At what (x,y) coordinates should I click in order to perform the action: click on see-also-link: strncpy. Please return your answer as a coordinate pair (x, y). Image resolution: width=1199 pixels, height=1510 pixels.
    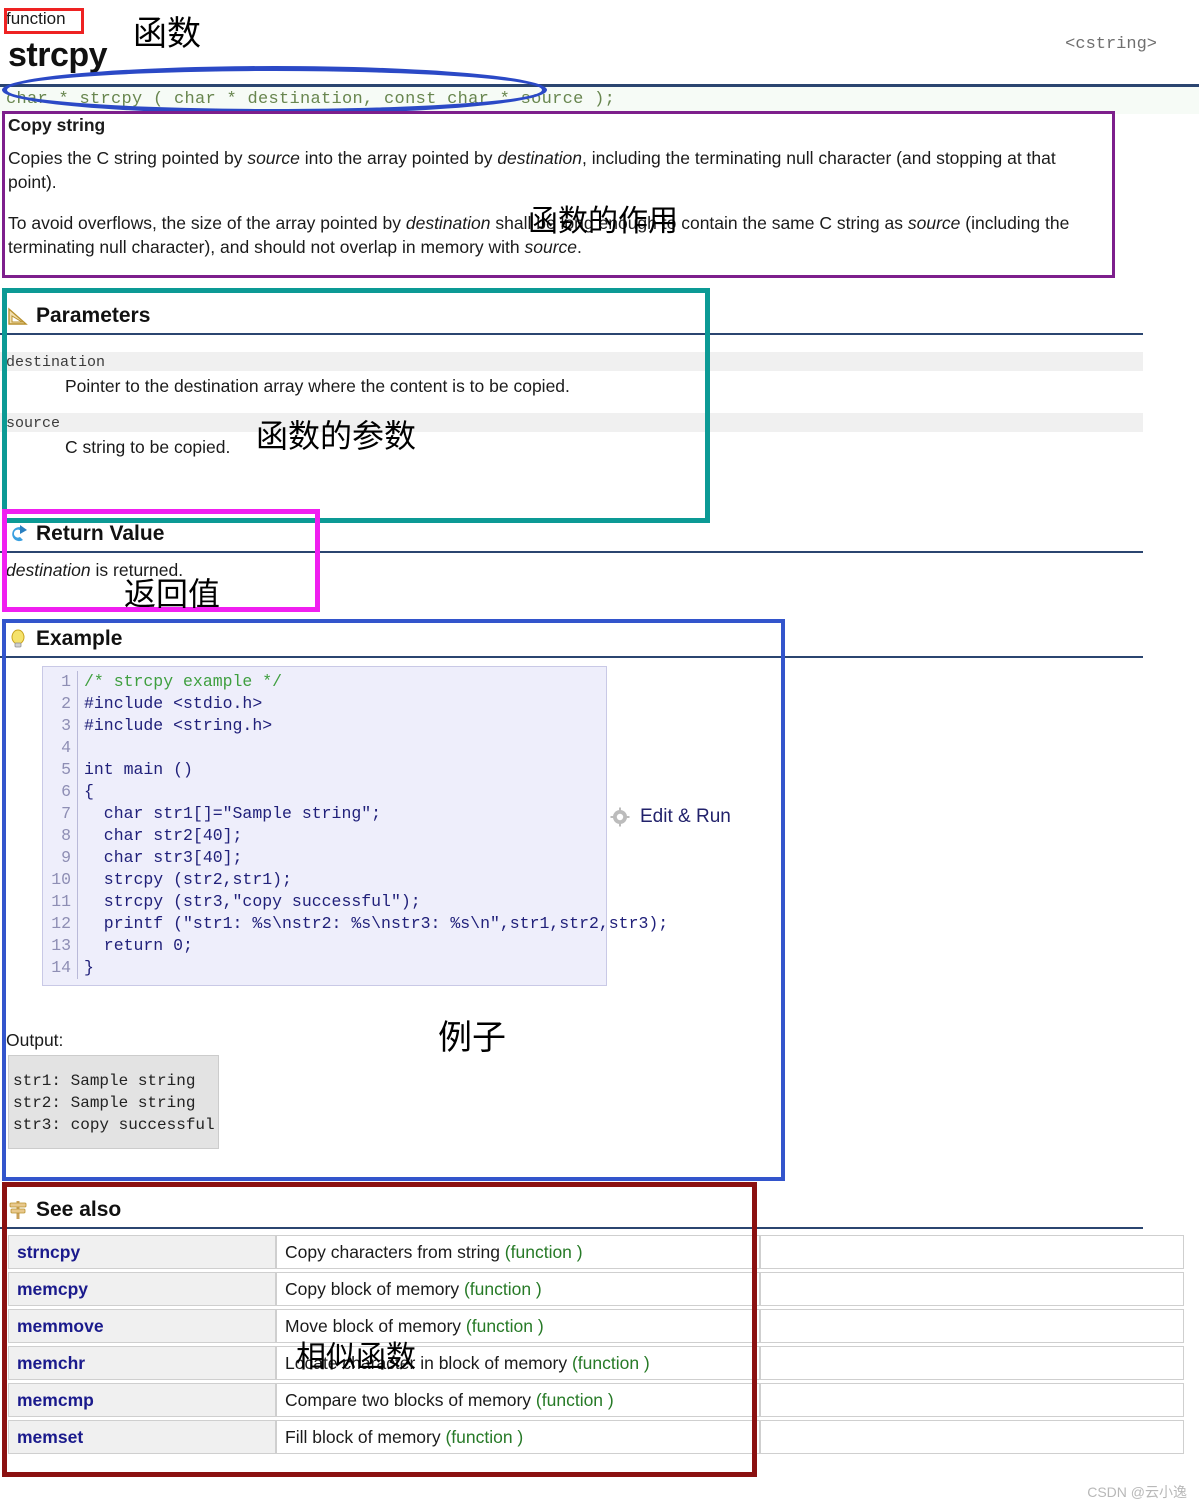
    Looking at the image, I should click on (142, 1252).